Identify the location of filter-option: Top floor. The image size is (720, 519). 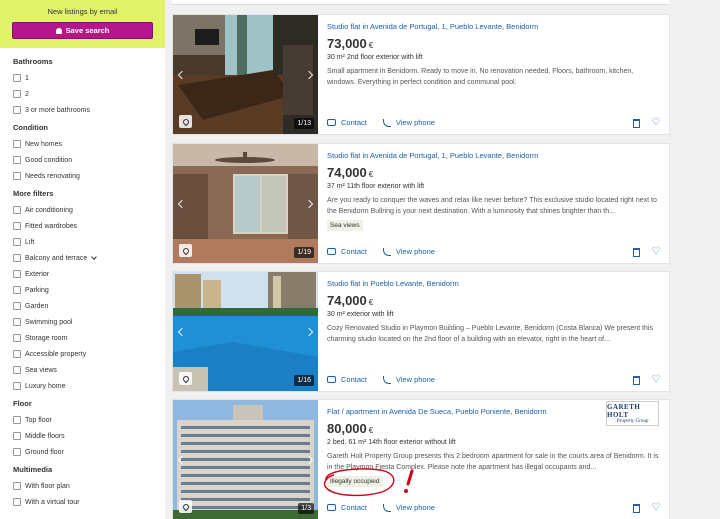
(89, 420).